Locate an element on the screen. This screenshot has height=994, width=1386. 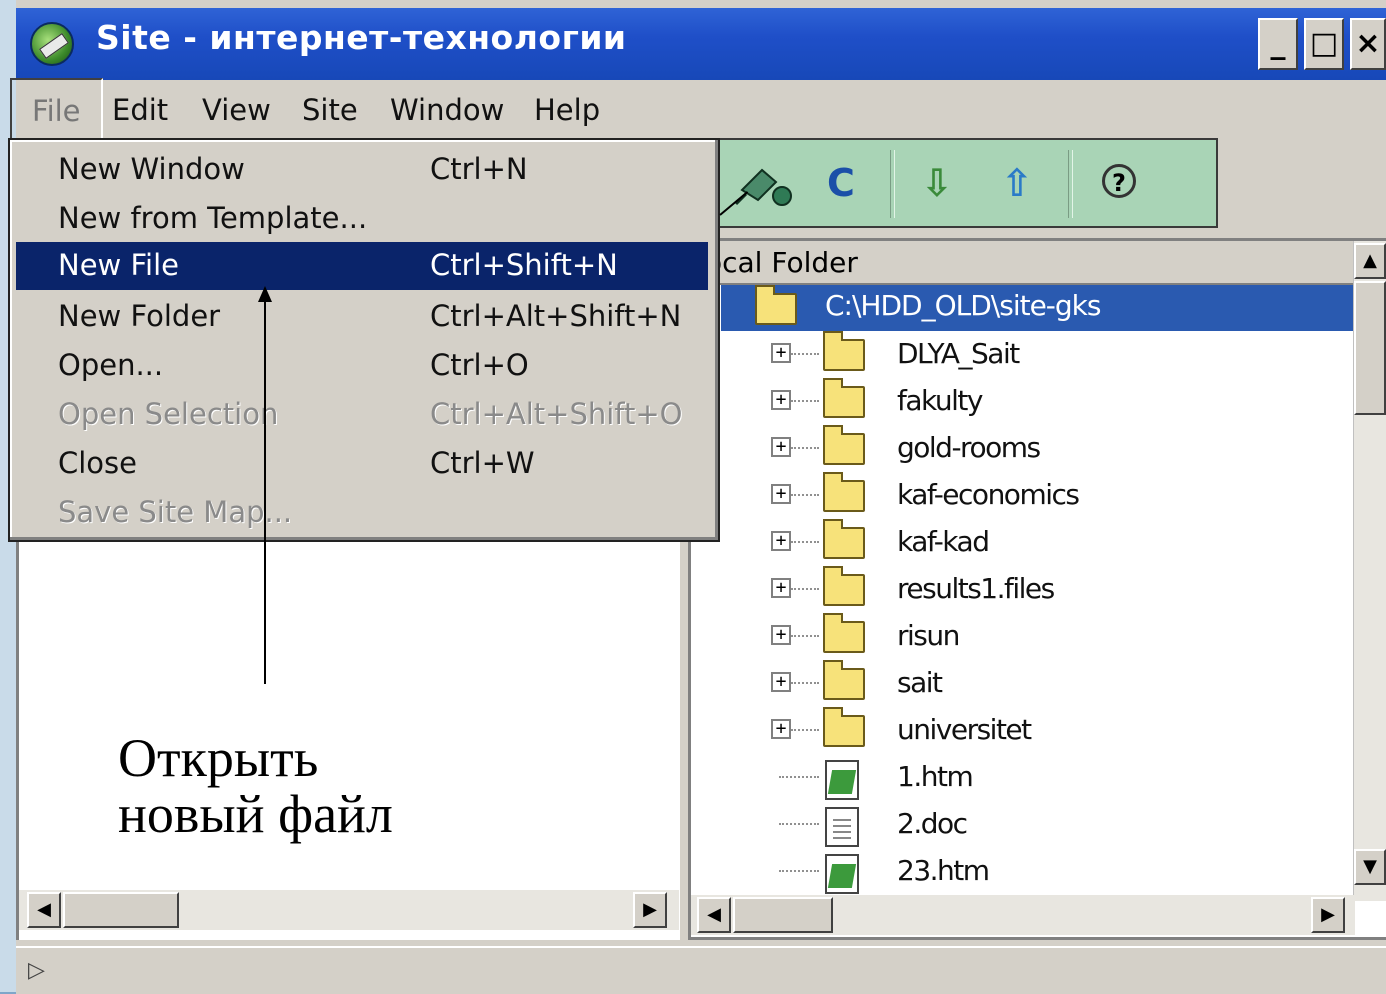
annotation-line-1: Открыть is located at coordinates (218, 758).